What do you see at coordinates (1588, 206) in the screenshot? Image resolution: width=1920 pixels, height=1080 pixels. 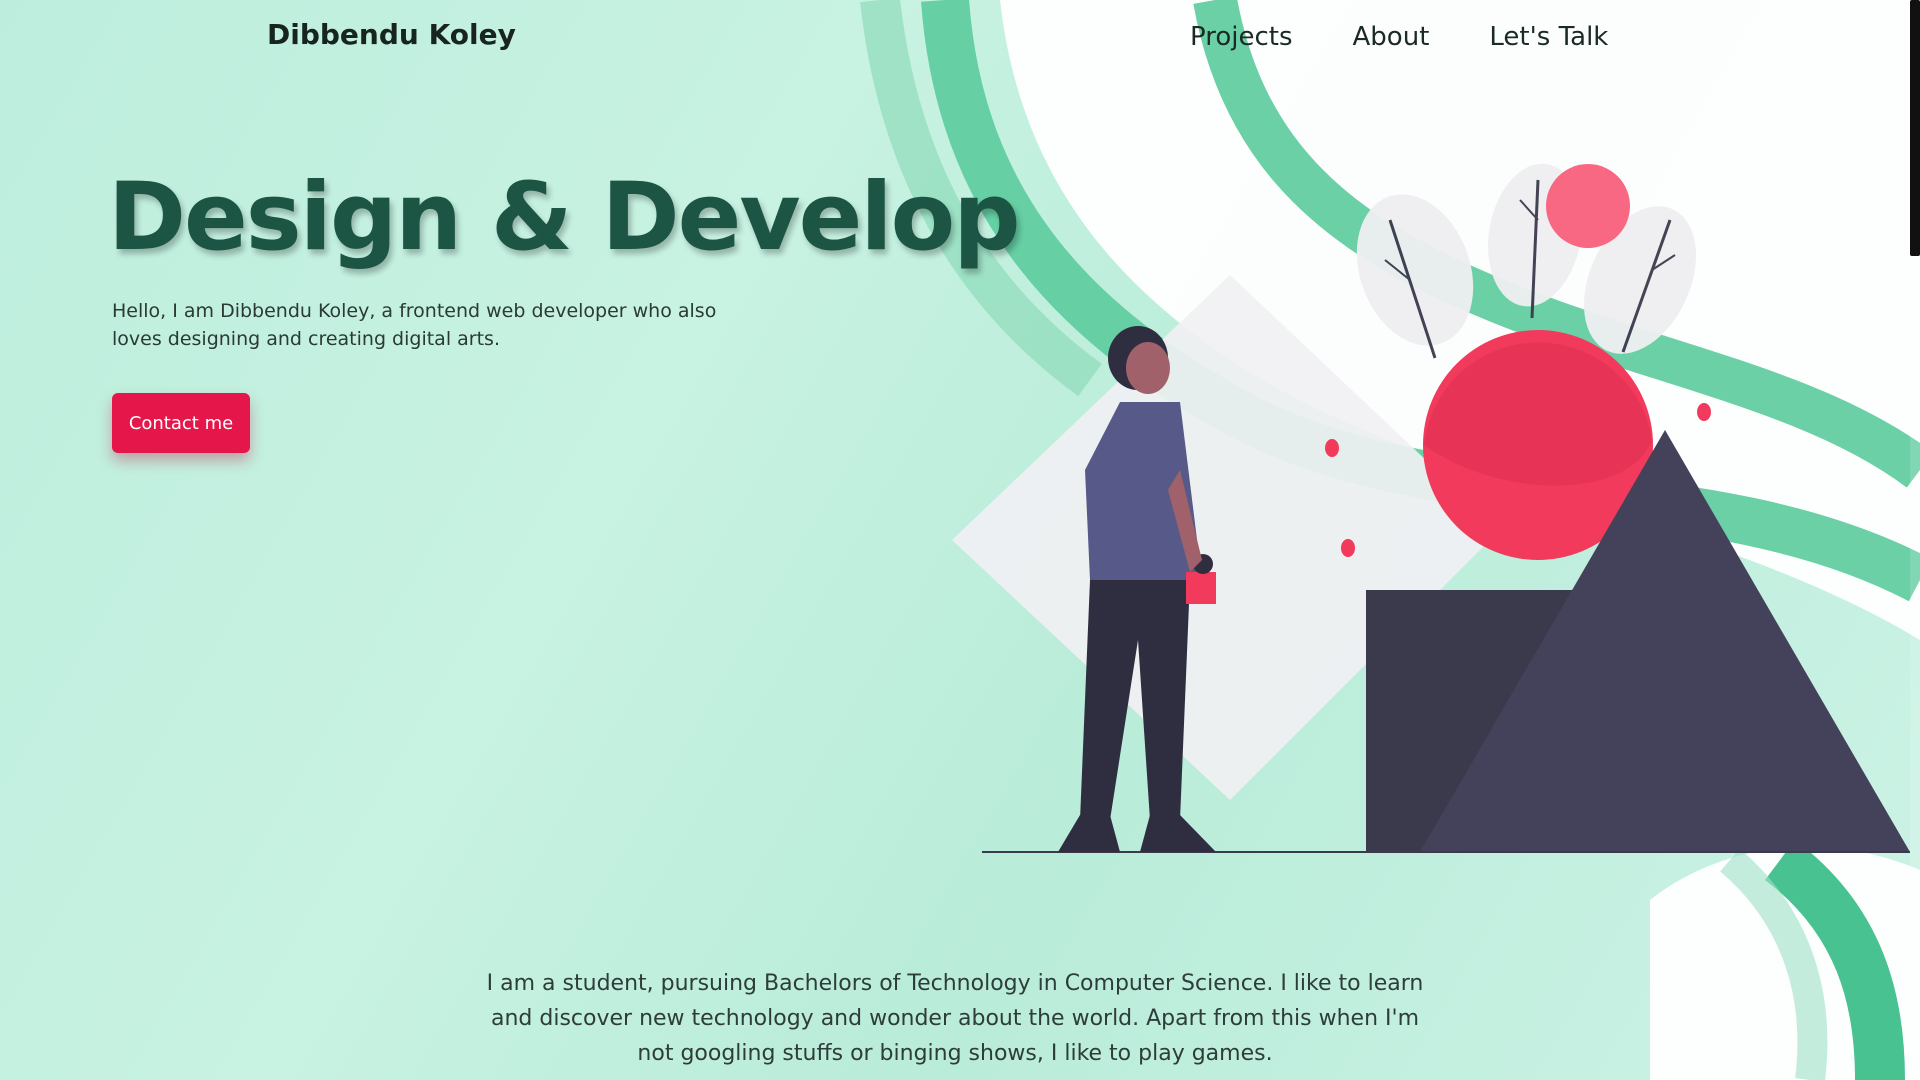 I see `sun-circle` at bounding box center [1588, 206].